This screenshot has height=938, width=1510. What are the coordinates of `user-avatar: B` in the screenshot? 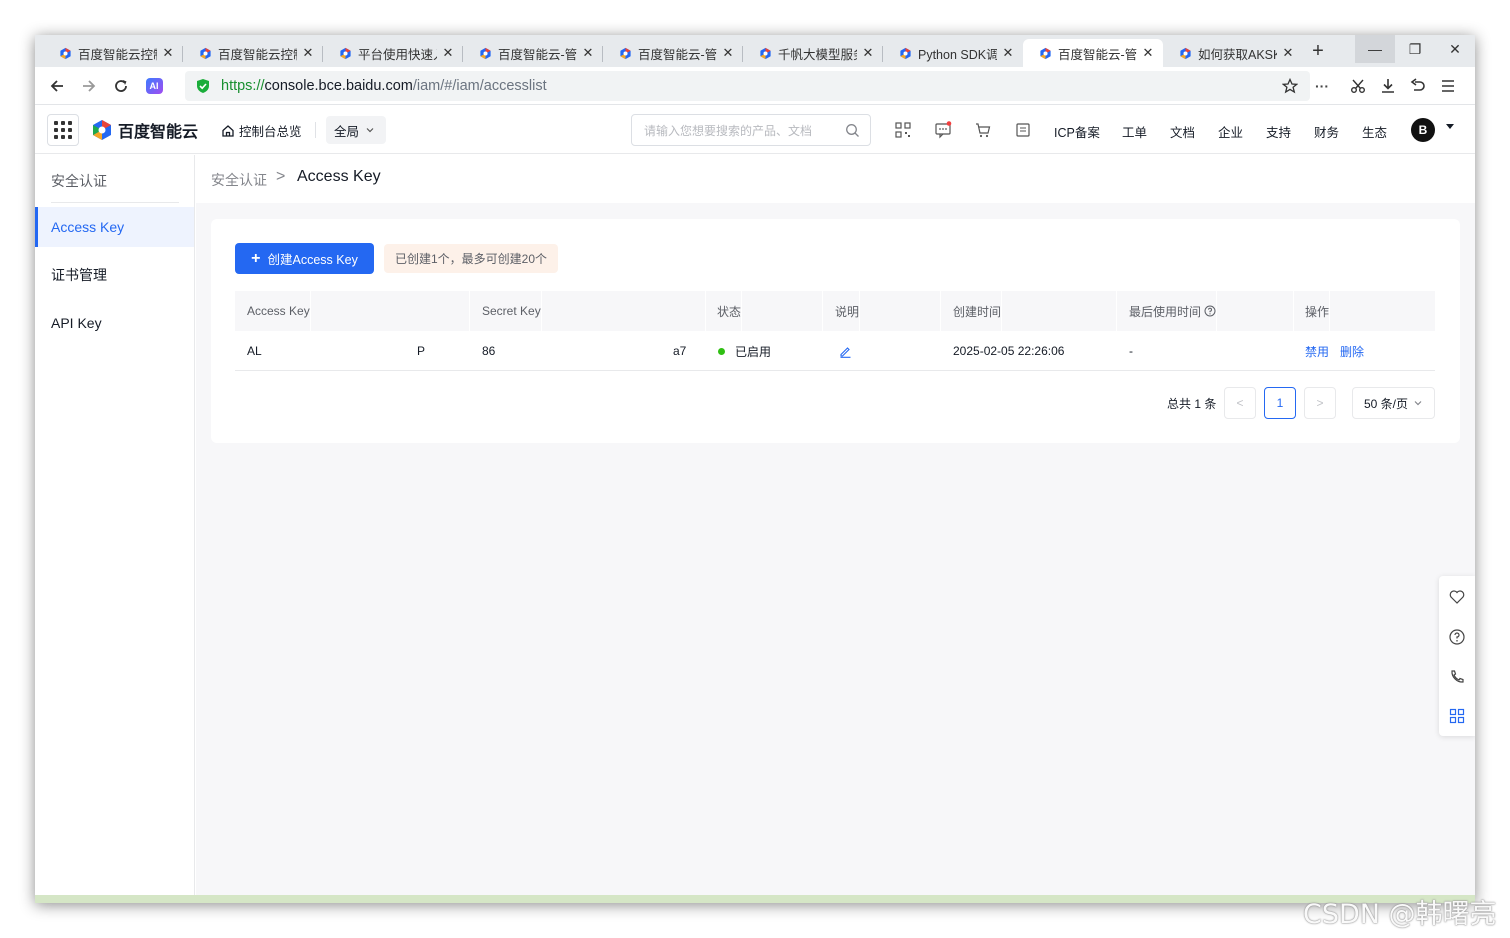 It's located at (1423, 130).